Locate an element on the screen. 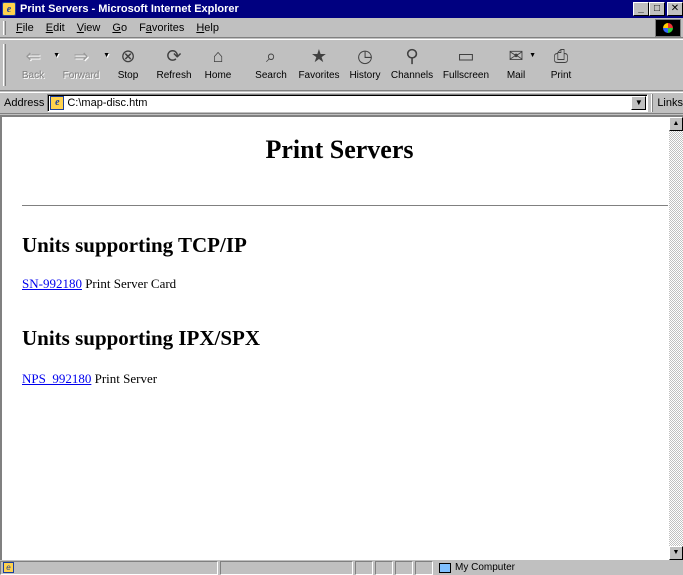 Image resolution: width=683 pixels, height=575 pixels. page-title: Print Servers is located at coordinates (339, 149).